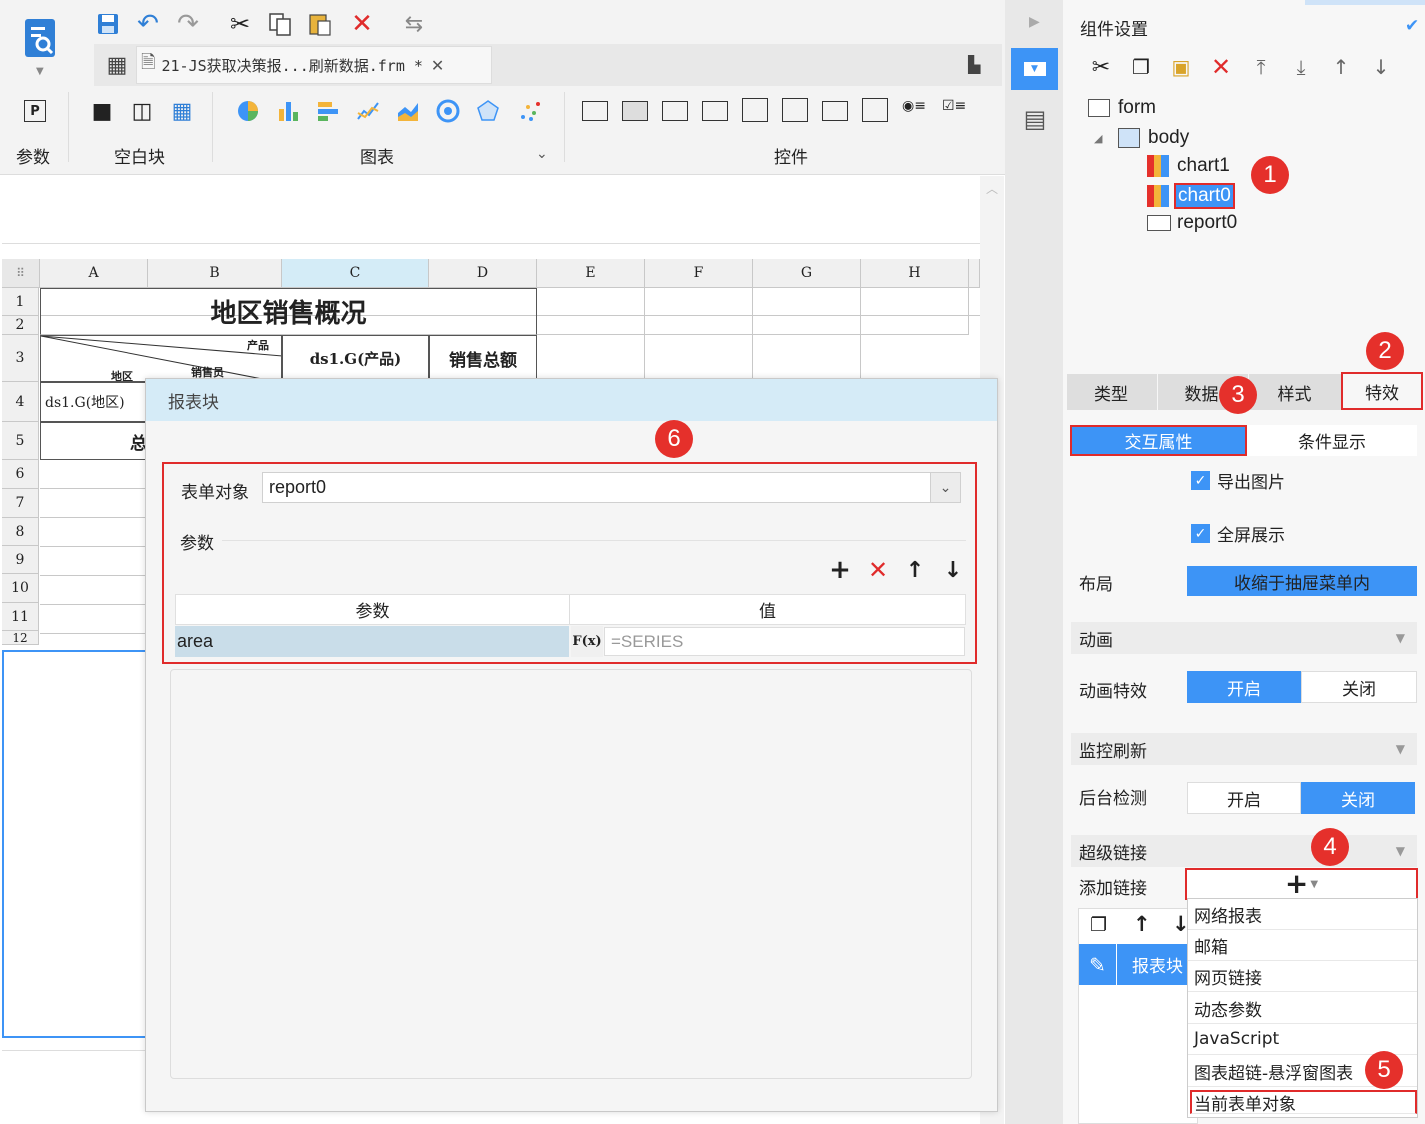 The height and width of the screenshot is (1124, 1425). What do you see at coordinates (955, 110) in the screenshot?
I see `checkbox-widget-icon: ☑≡` at bounding box center [955, 110].